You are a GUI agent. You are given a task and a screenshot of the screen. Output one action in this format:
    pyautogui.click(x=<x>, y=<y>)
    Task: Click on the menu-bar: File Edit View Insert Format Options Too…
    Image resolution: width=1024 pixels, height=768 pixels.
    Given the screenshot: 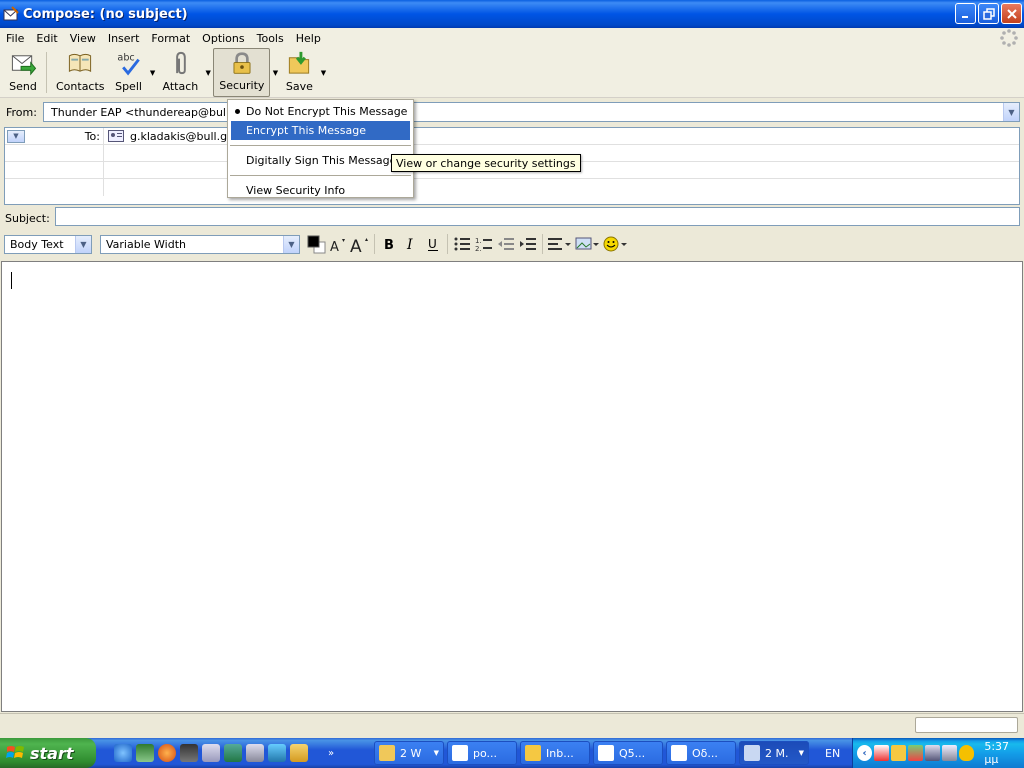 What is the action you would take?
    pyautogui.click(x=512, y=38)
    